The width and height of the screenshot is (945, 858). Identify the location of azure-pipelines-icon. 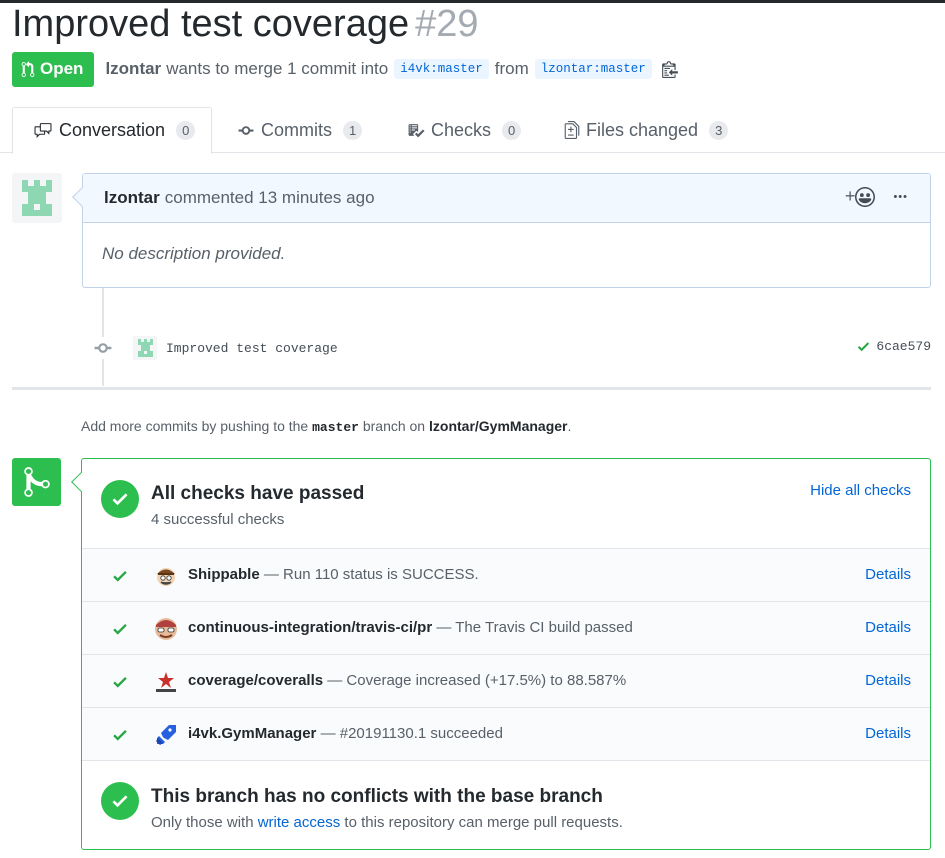
(165, 734).